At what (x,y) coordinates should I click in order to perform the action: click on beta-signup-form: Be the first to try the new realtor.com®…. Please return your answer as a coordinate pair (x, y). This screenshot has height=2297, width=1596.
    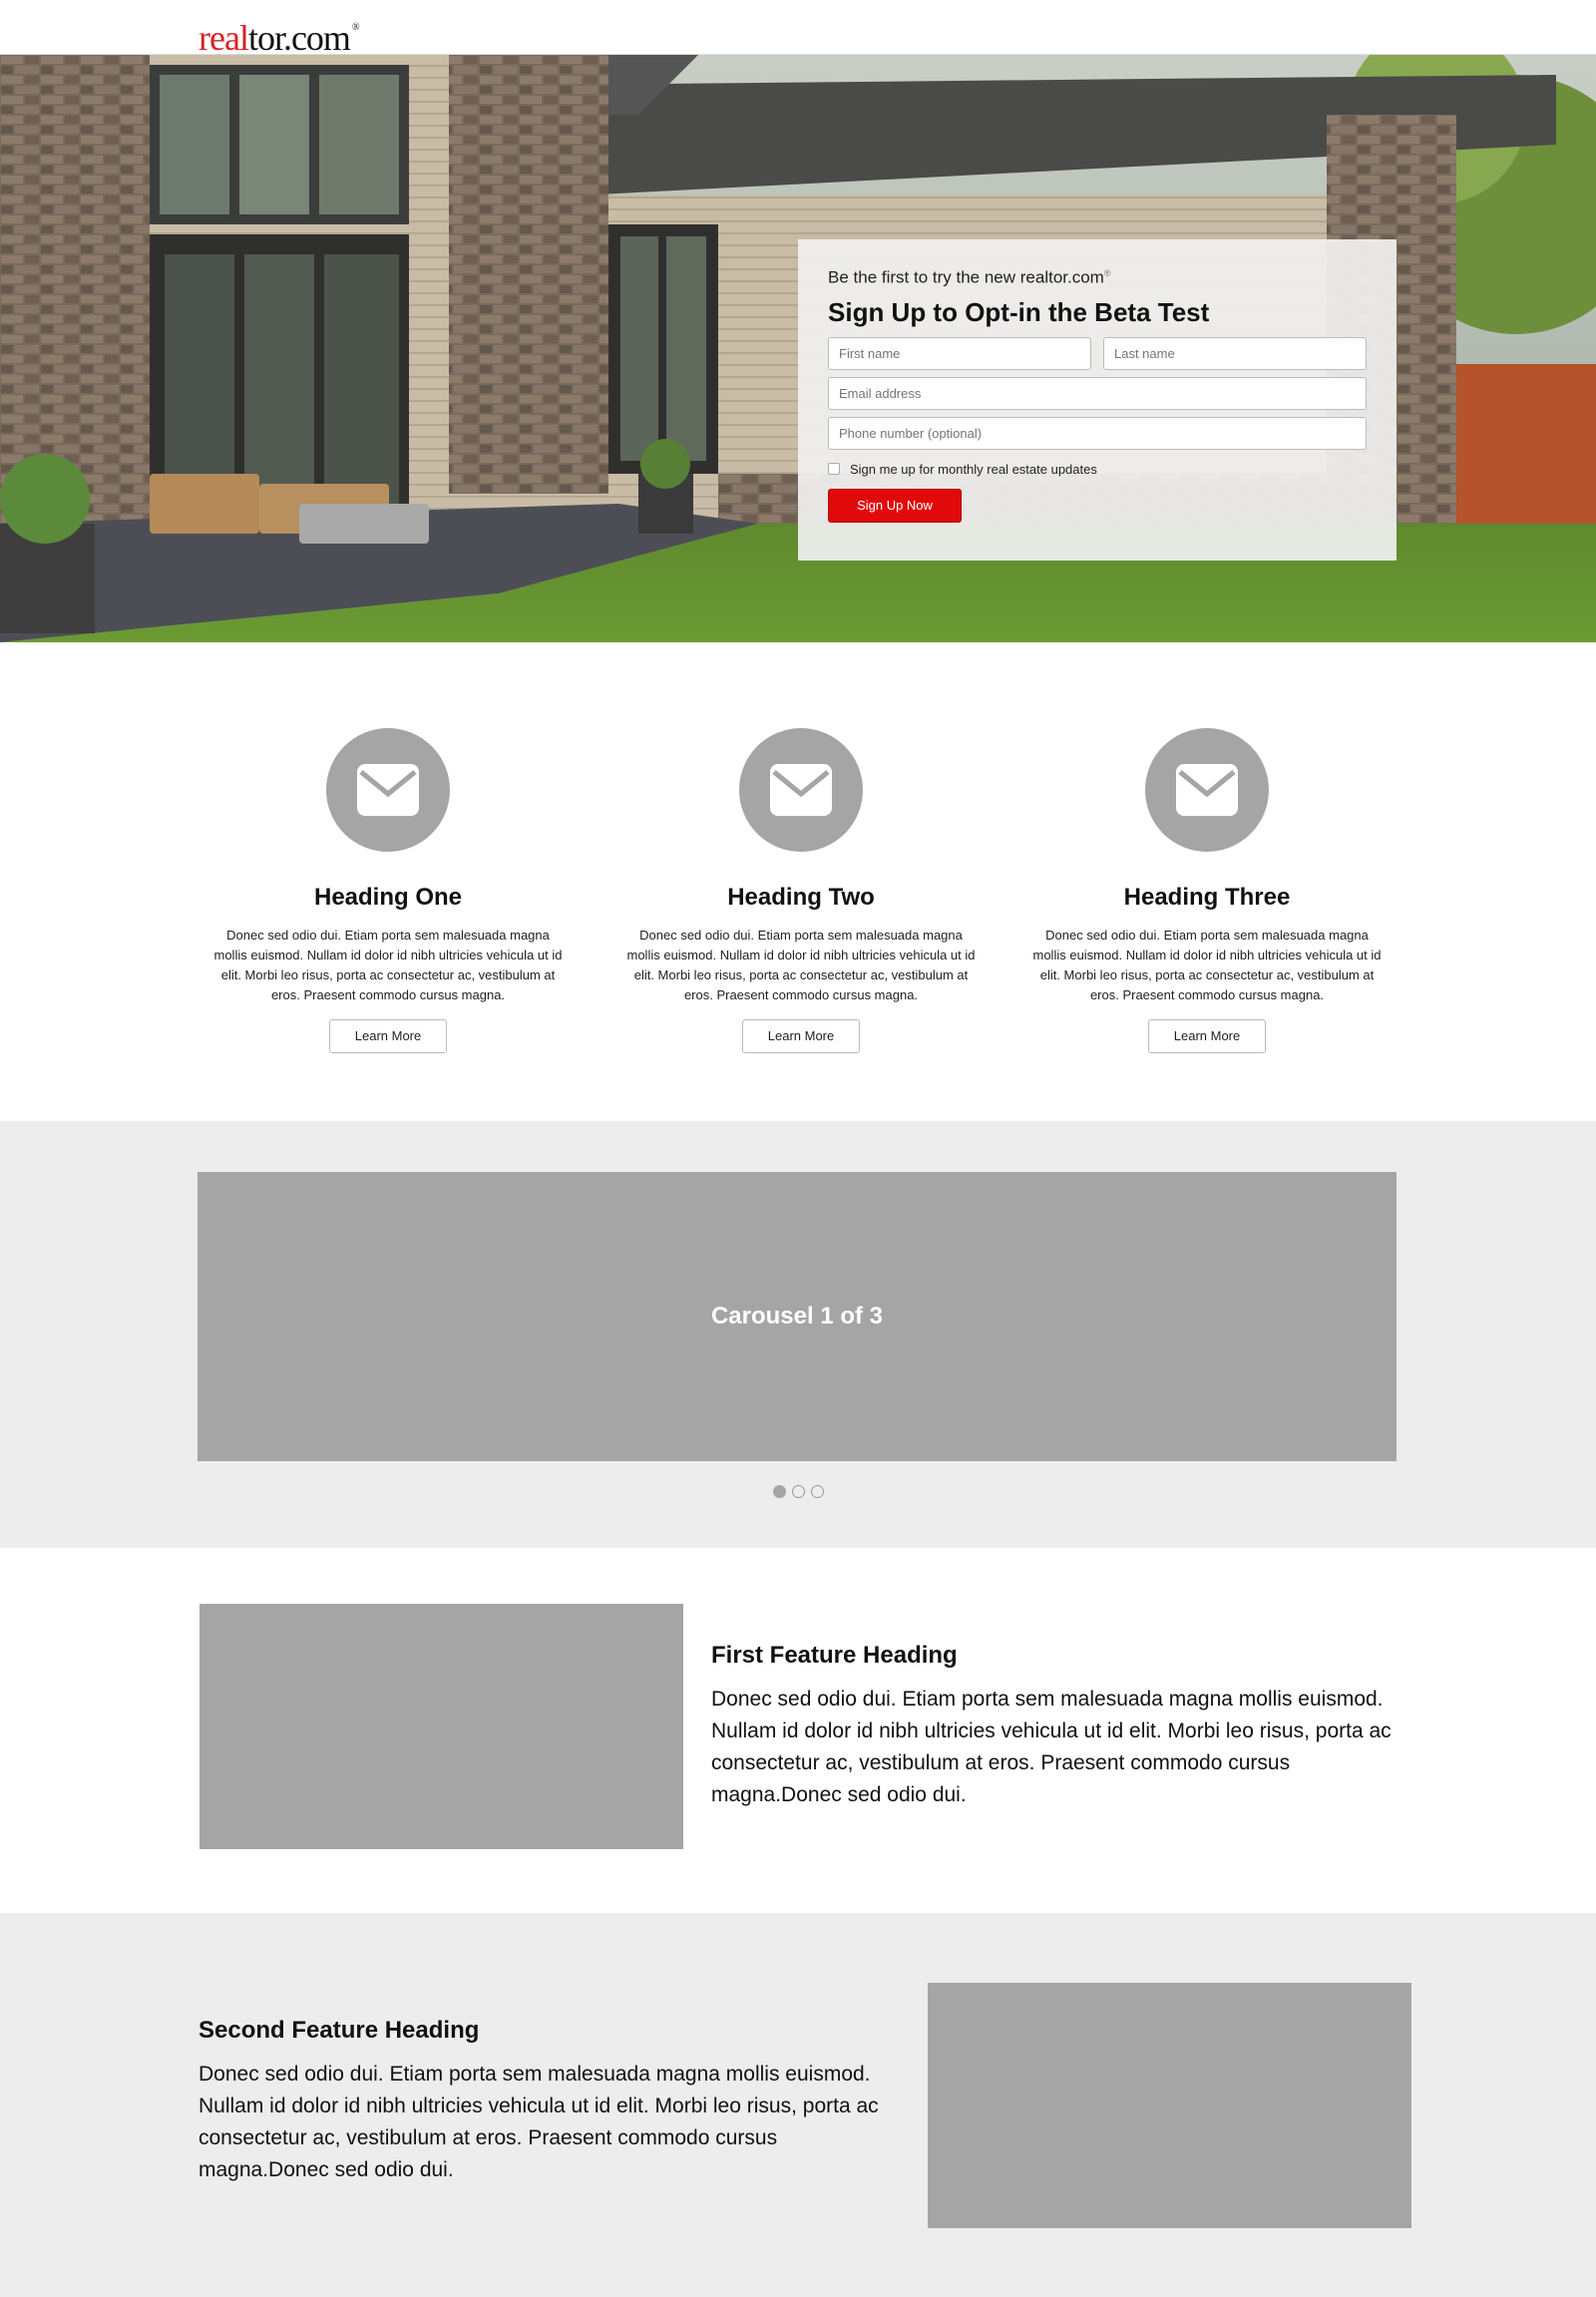
    Looking at the image, I should click on (1097, 400).